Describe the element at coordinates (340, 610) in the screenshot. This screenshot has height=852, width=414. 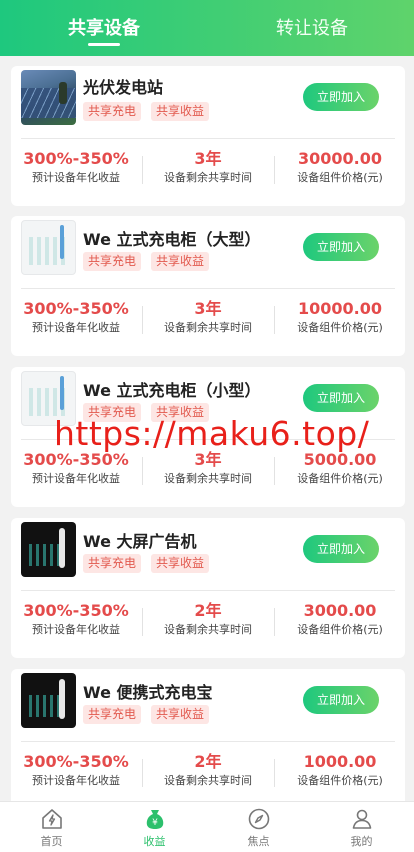
I see `price-value: 3000.00` at that location.